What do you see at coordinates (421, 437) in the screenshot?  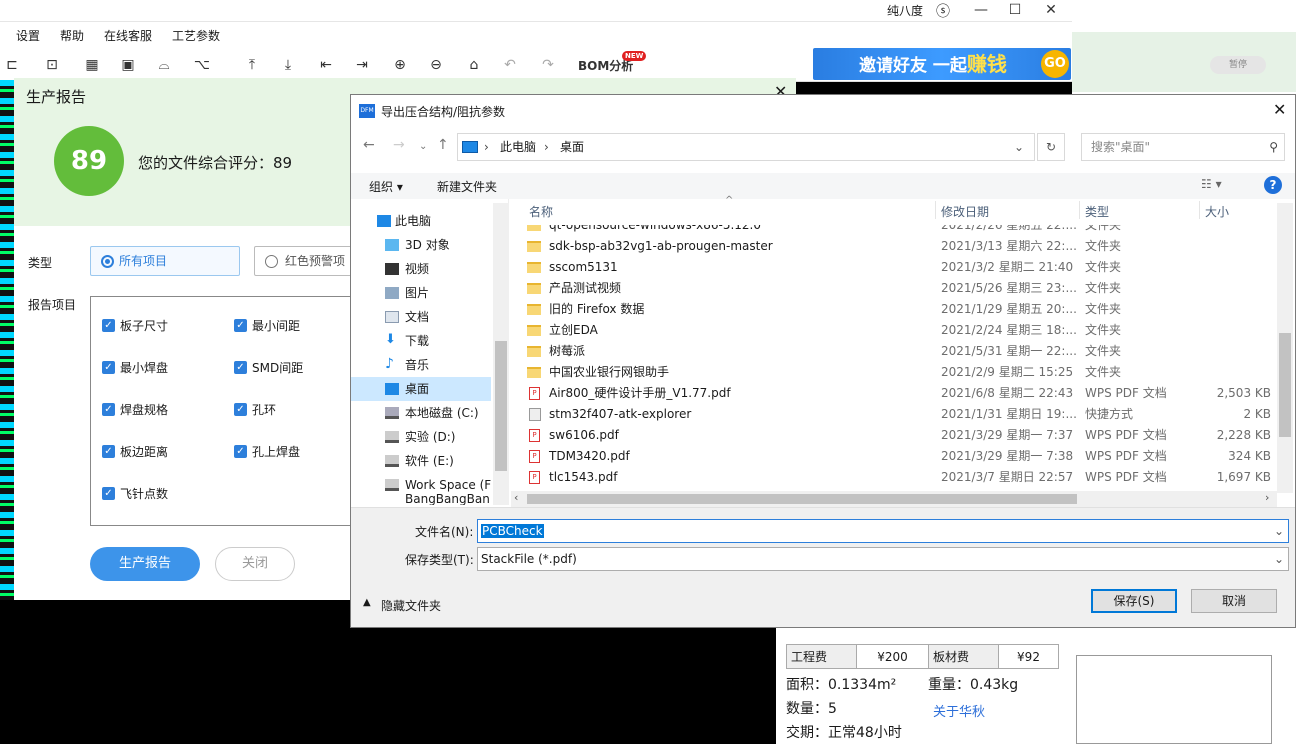 I see `nav-drive-d: 实验 (D:)` at bounding box center [421, 437].